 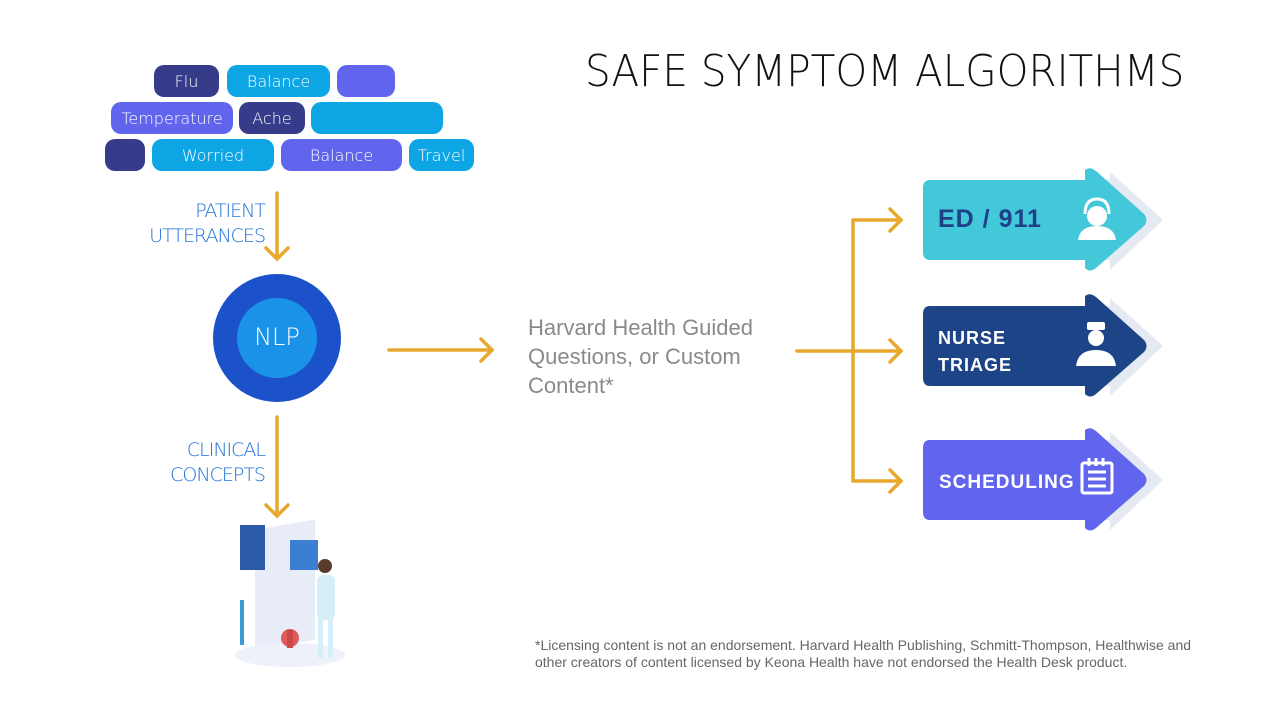 What do you see at coordinates (213, 155) in the screenshot?
I see `pill-worried: Worried` at bounding box center [213, 155].